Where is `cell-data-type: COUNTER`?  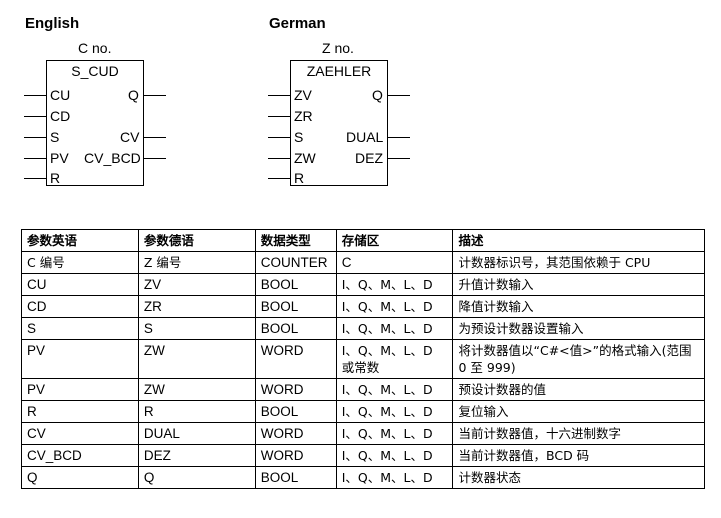
cell-data-type: COUNTER is located at coordinates (295, 262).